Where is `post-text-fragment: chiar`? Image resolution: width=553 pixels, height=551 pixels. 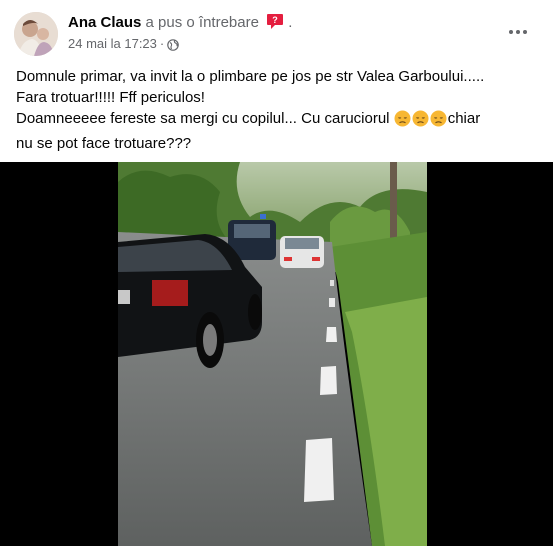 post-text-fragment: chiar is located at coordinates (464, 118).